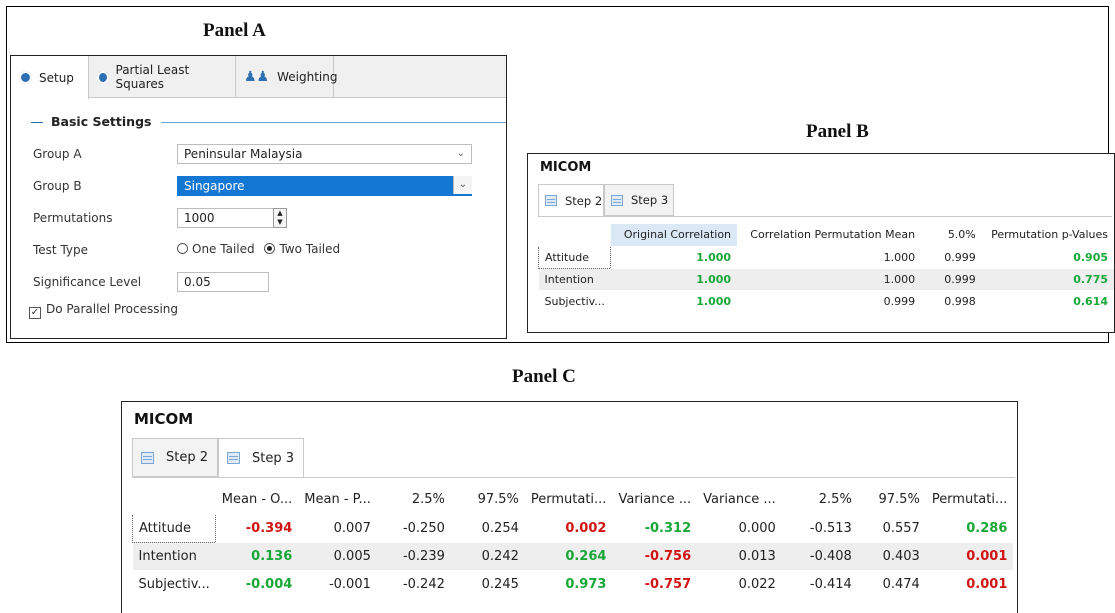 Image resolution: width=1115 pixels, height=613 pixels. What do you see at coordinates (57, 154) in the screenshot?
I see `group-a-label: Group A` at bounding box center [57, 154].